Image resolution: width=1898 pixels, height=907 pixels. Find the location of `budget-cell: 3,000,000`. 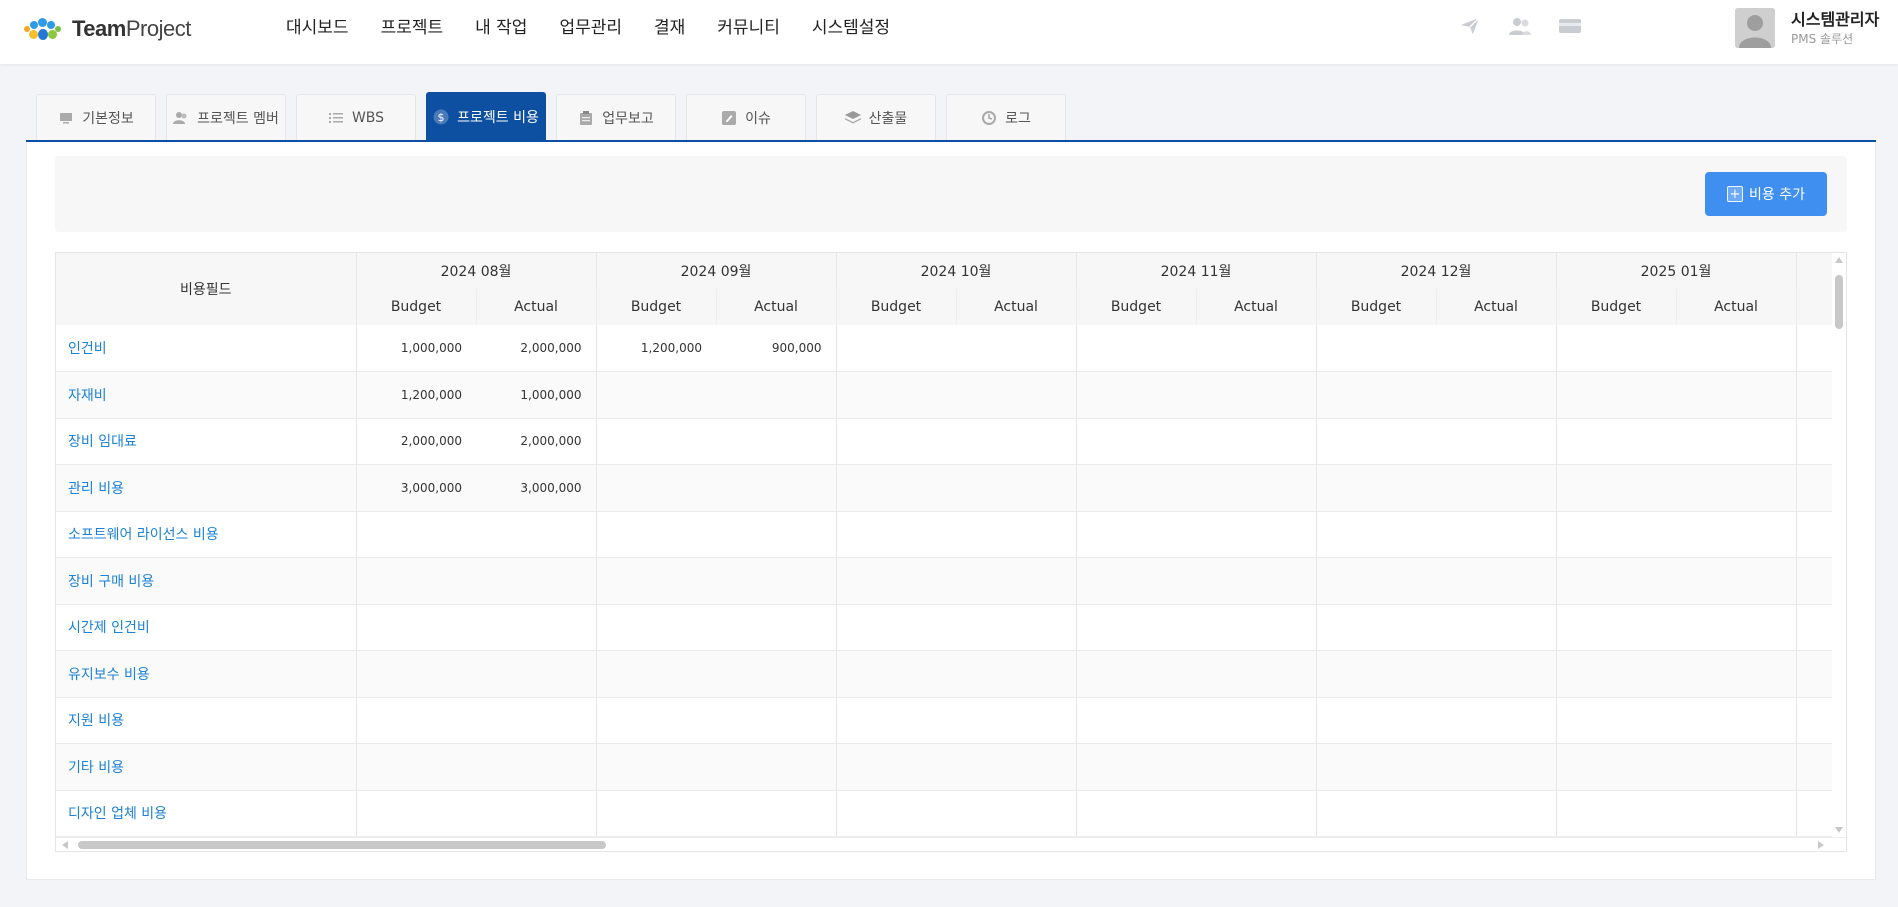

budget-cell: 3,000,000 is located at coordinates (416, 488).